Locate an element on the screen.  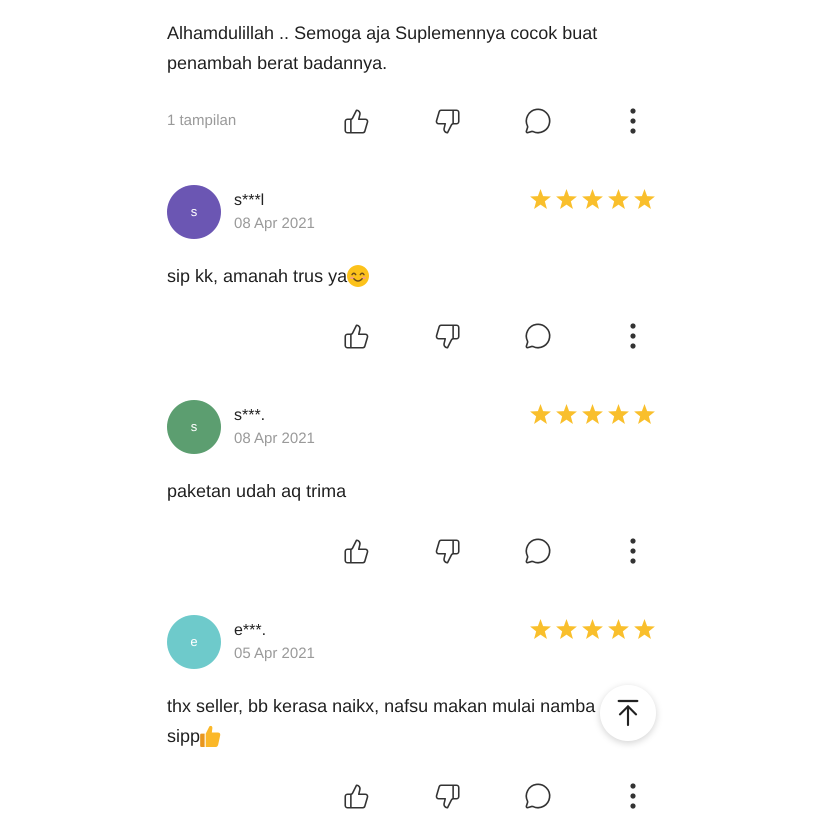
smiling-face-icon is located at coordinates (358, 276).